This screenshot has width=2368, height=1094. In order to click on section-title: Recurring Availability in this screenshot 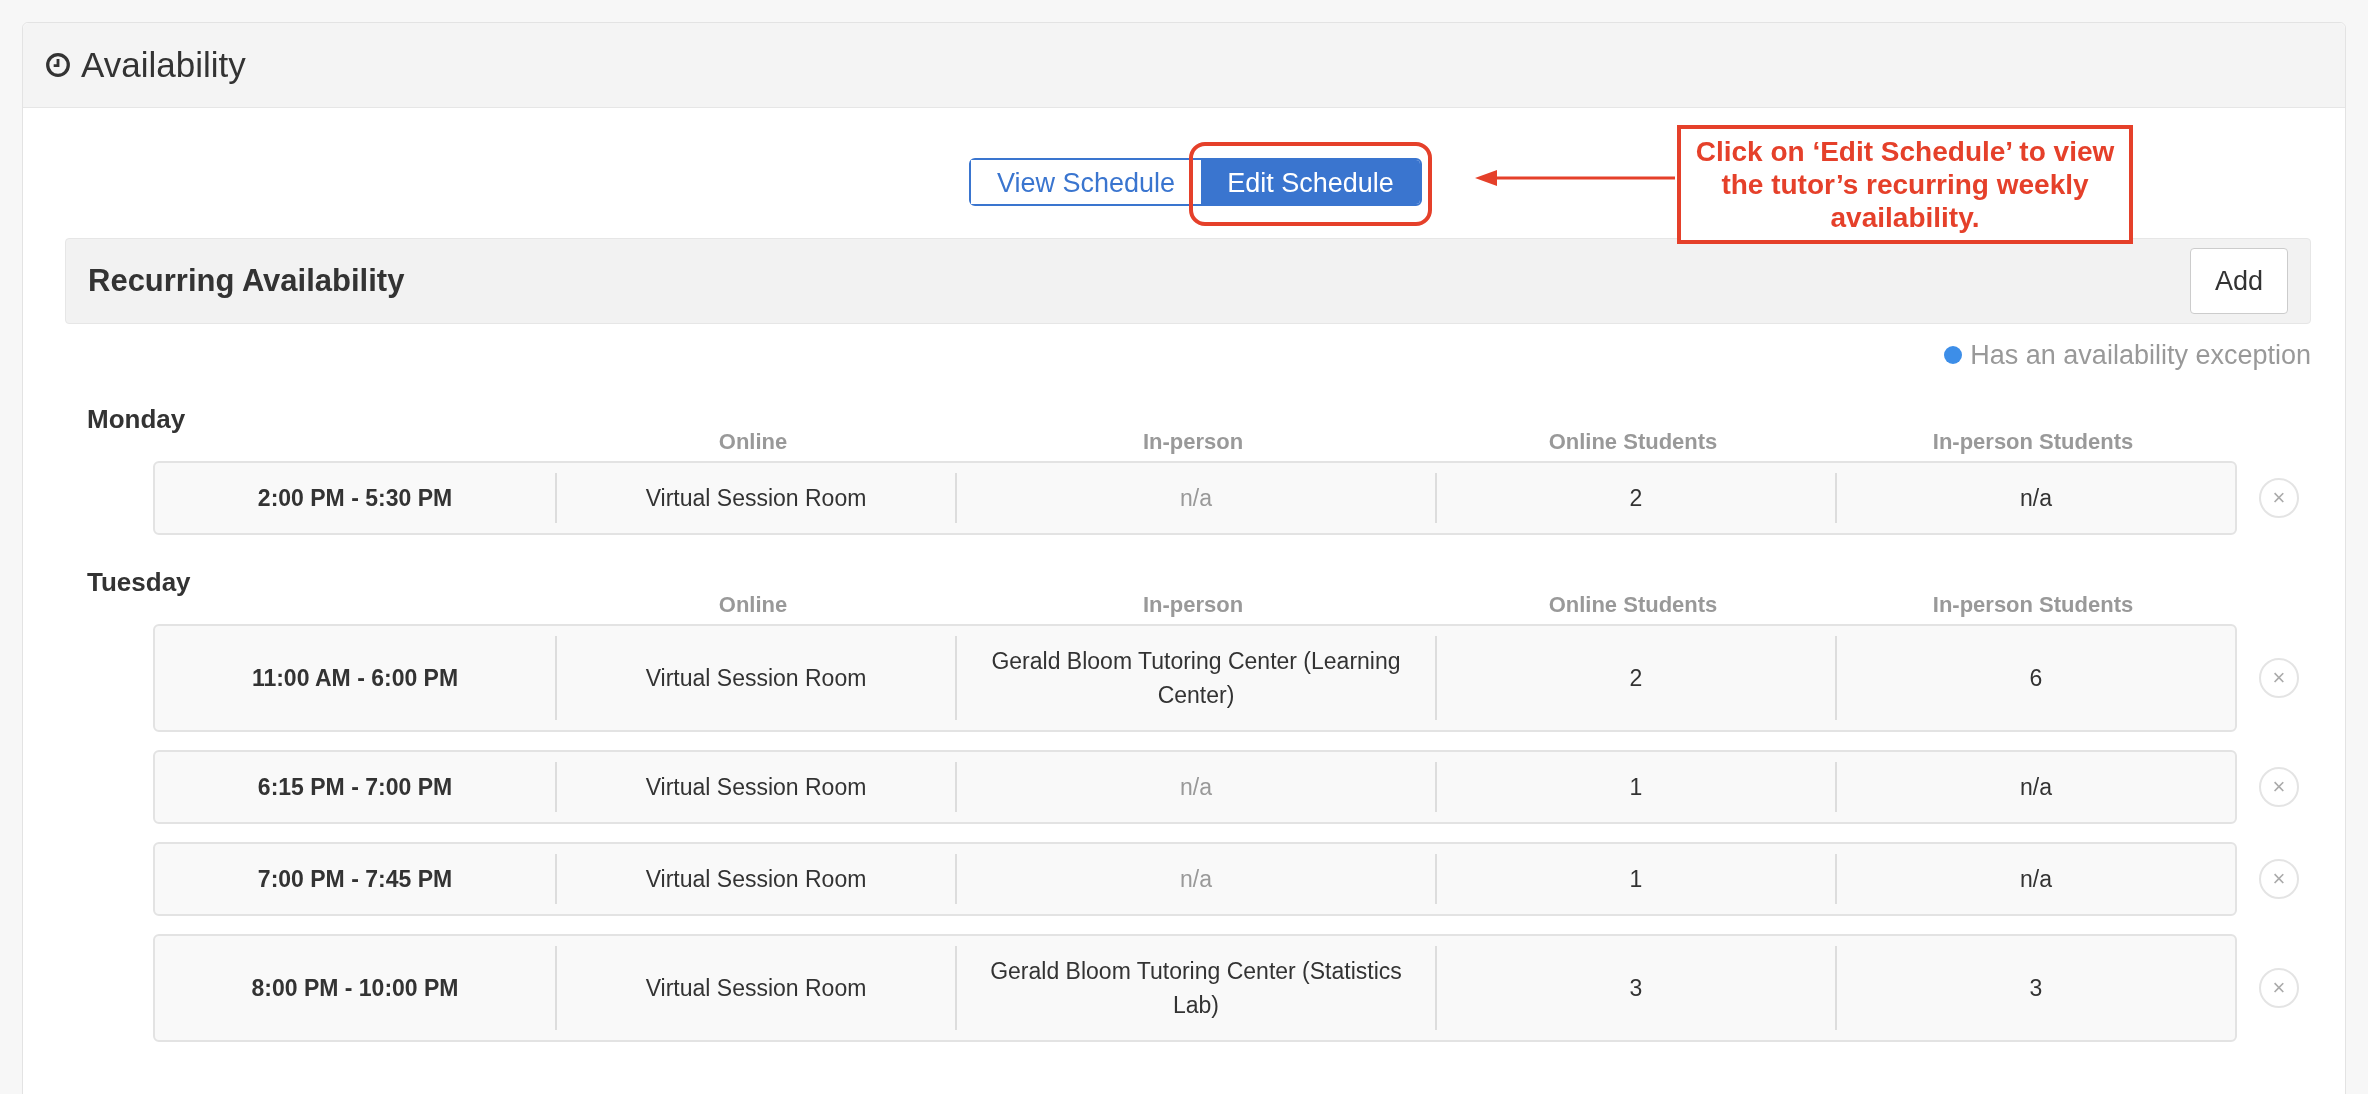, I will do `click(246, 281)`.